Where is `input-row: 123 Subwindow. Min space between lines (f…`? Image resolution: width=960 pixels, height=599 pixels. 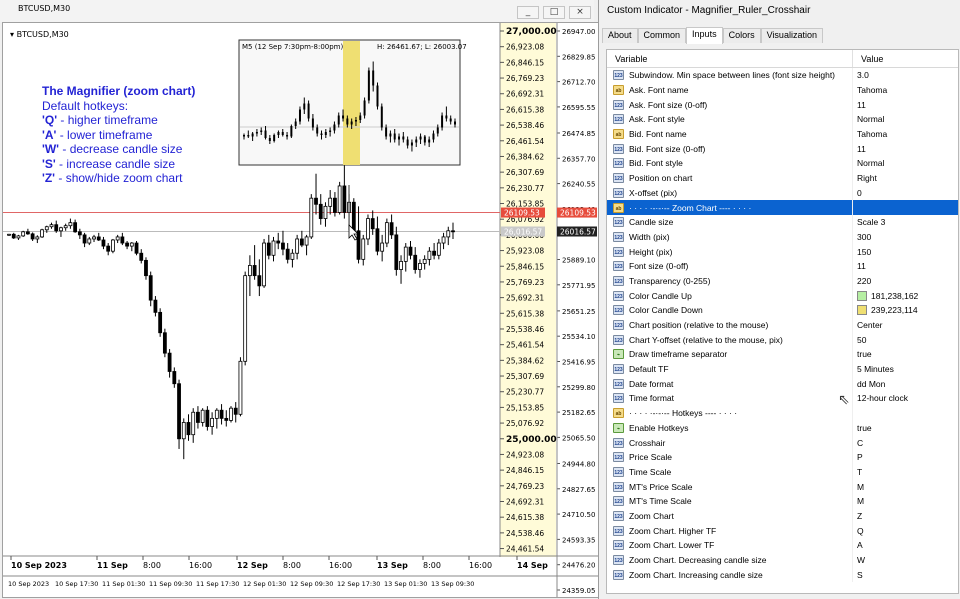 input-row: 123 Subwindow. Min space between lines (f… is located at coordinates (782, 75).